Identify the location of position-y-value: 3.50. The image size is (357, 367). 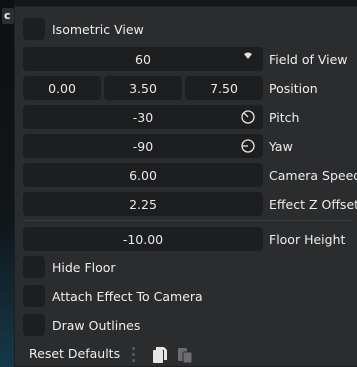
(143, 88).